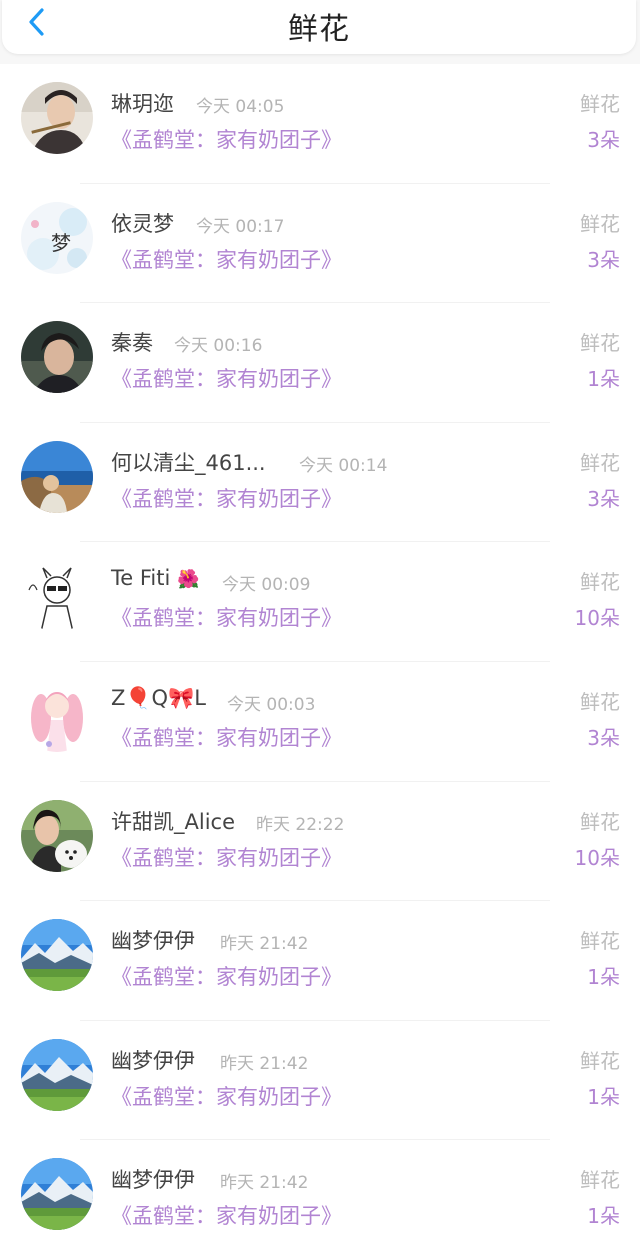  I want to click on list-item: 许甜凯_Alice 昨天 22:22 《孟鹤堂：家有奶团子》 鲜花 10朵, so click(320, 842).